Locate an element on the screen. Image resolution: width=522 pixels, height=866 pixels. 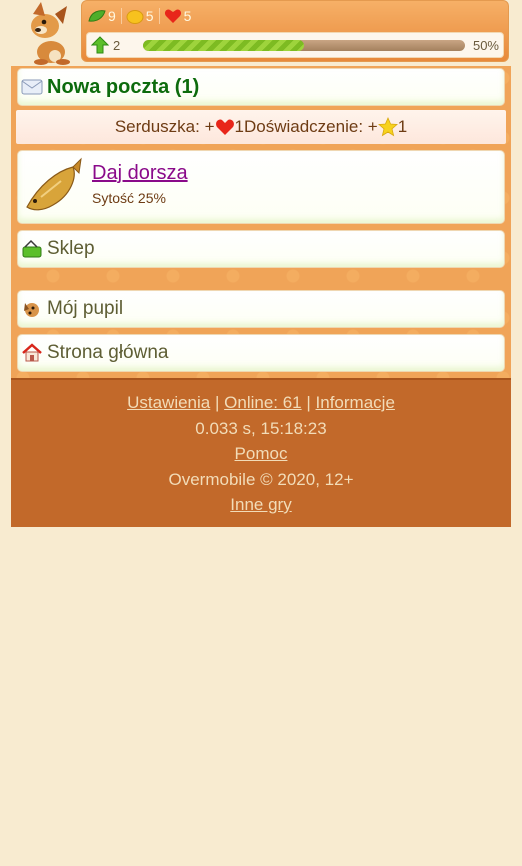
satiety-label: Sytość 25% is located at coordinates (129, 198).